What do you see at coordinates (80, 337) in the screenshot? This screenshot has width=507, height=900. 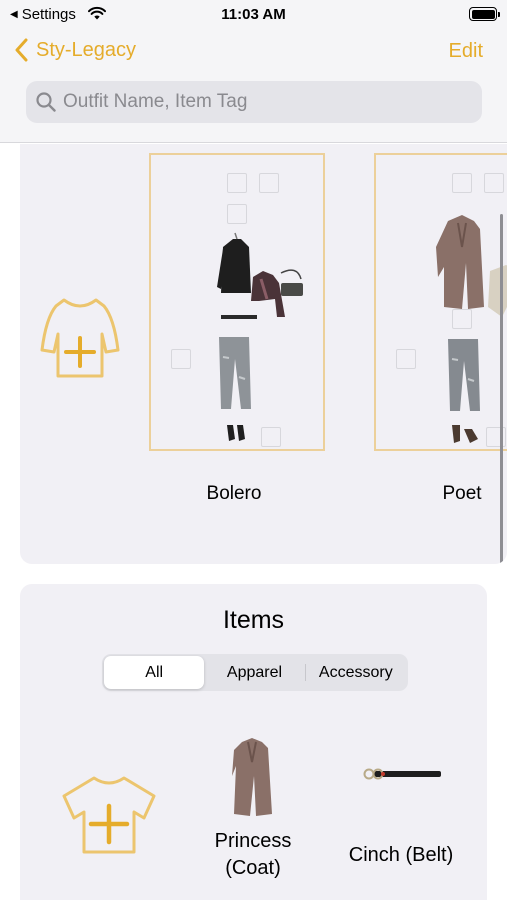 I see `add-outfit-icon` at bounding box center [80, 337].